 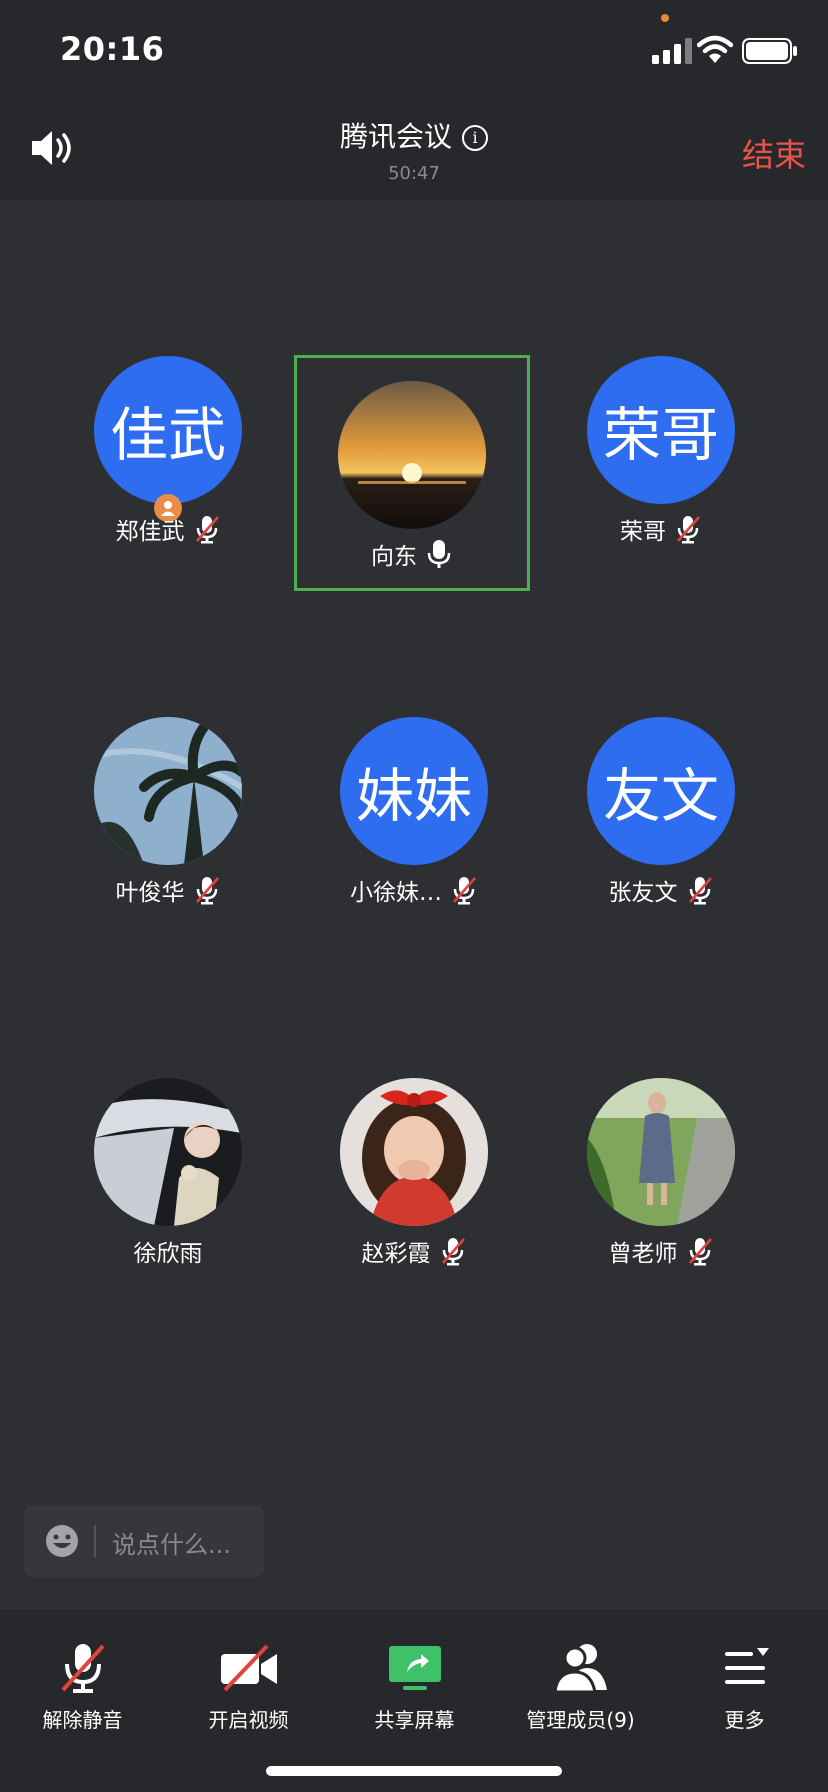 What do you see at coordinates (396, 1254) in the screenshot?
I see `participant-name: 赵彩霞` at bounding box center [396, 1254].